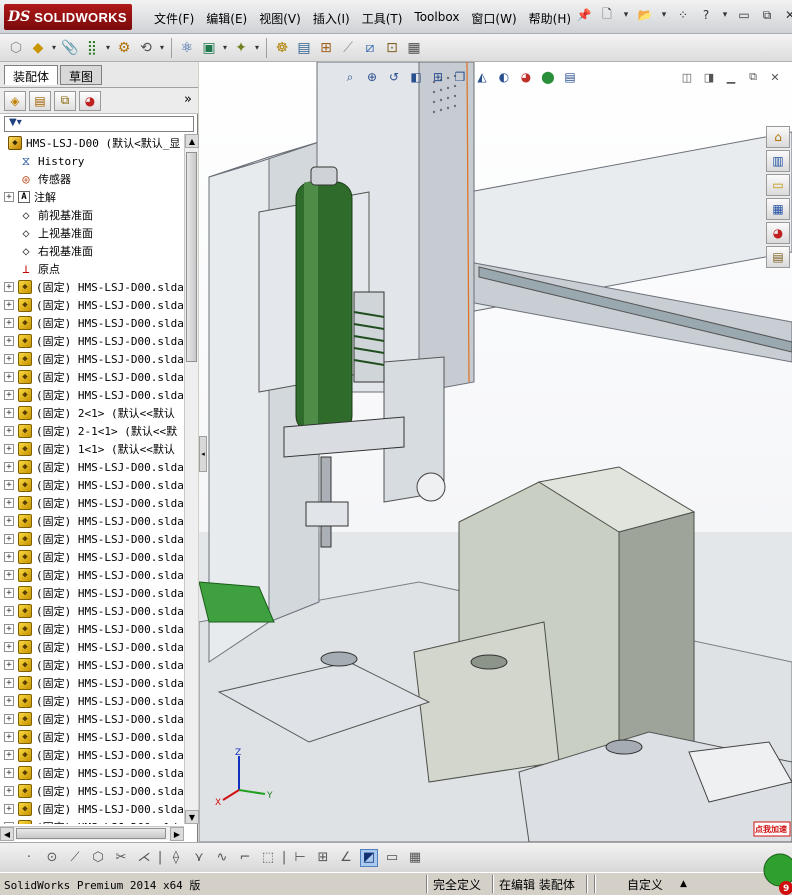 The image size is (792, 895). What do you see at coordinates (482, 77) in the screenshot?
I see `display-style-icon: ◭` at bounding box center [482, 77].